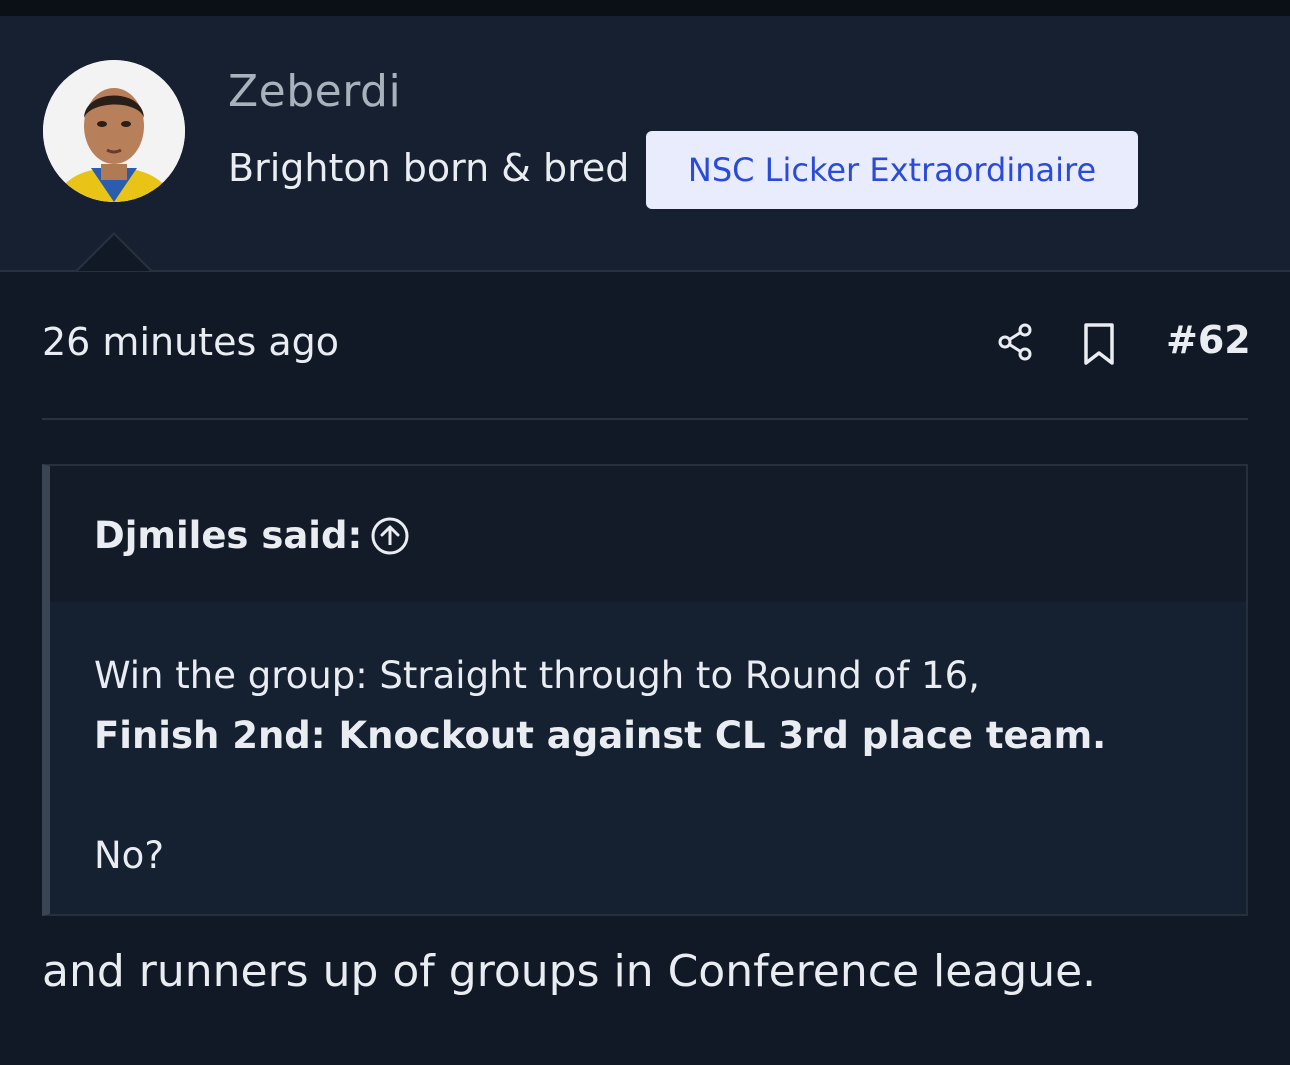 Image resolution: width=1290 pixels, height=1065 pixels. Describe the element at coordinates (114, 253) in the screenshot. I see `header-arrow-inner` at that location.